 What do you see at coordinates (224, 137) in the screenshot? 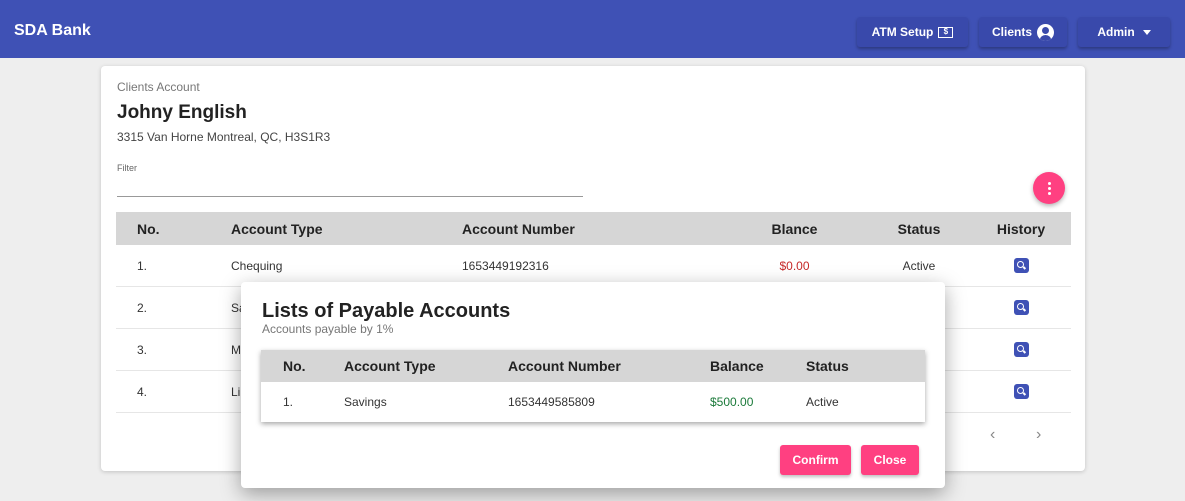
I see `client-address: 3315 Van Horne Montreal, QC, H3S1R3` at bounding box center [224, 137].